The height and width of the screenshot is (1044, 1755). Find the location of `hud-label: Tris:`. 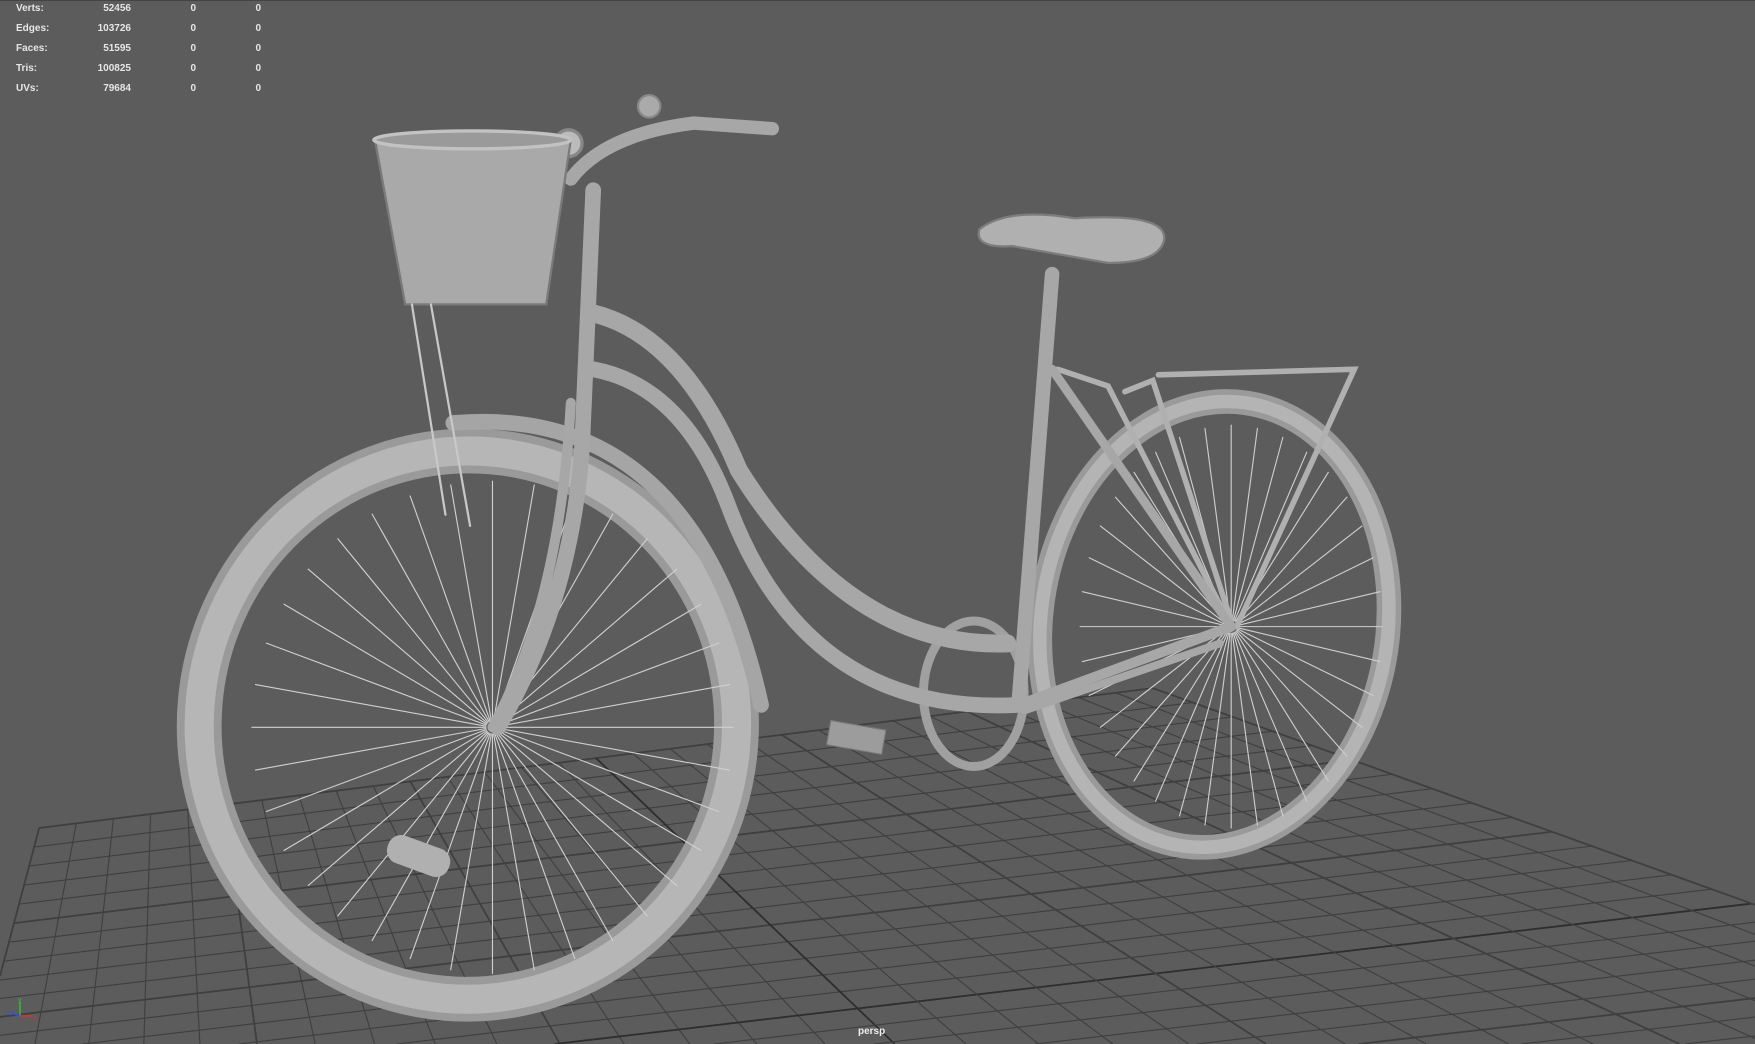

hud-label: Tris: is located at coordinates (27, 68).